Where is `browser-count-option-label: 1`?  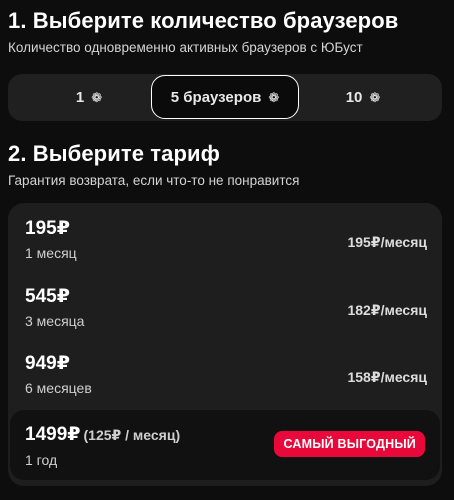
browser-count-option-label: 1 is located at coordinates (80, 97).